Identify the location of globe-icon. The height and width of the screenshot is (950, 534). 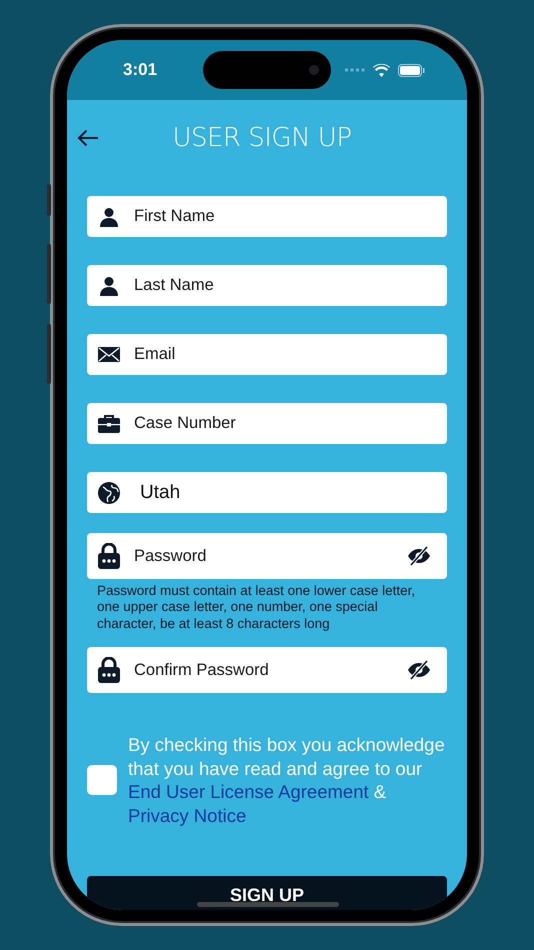
(109, 493).